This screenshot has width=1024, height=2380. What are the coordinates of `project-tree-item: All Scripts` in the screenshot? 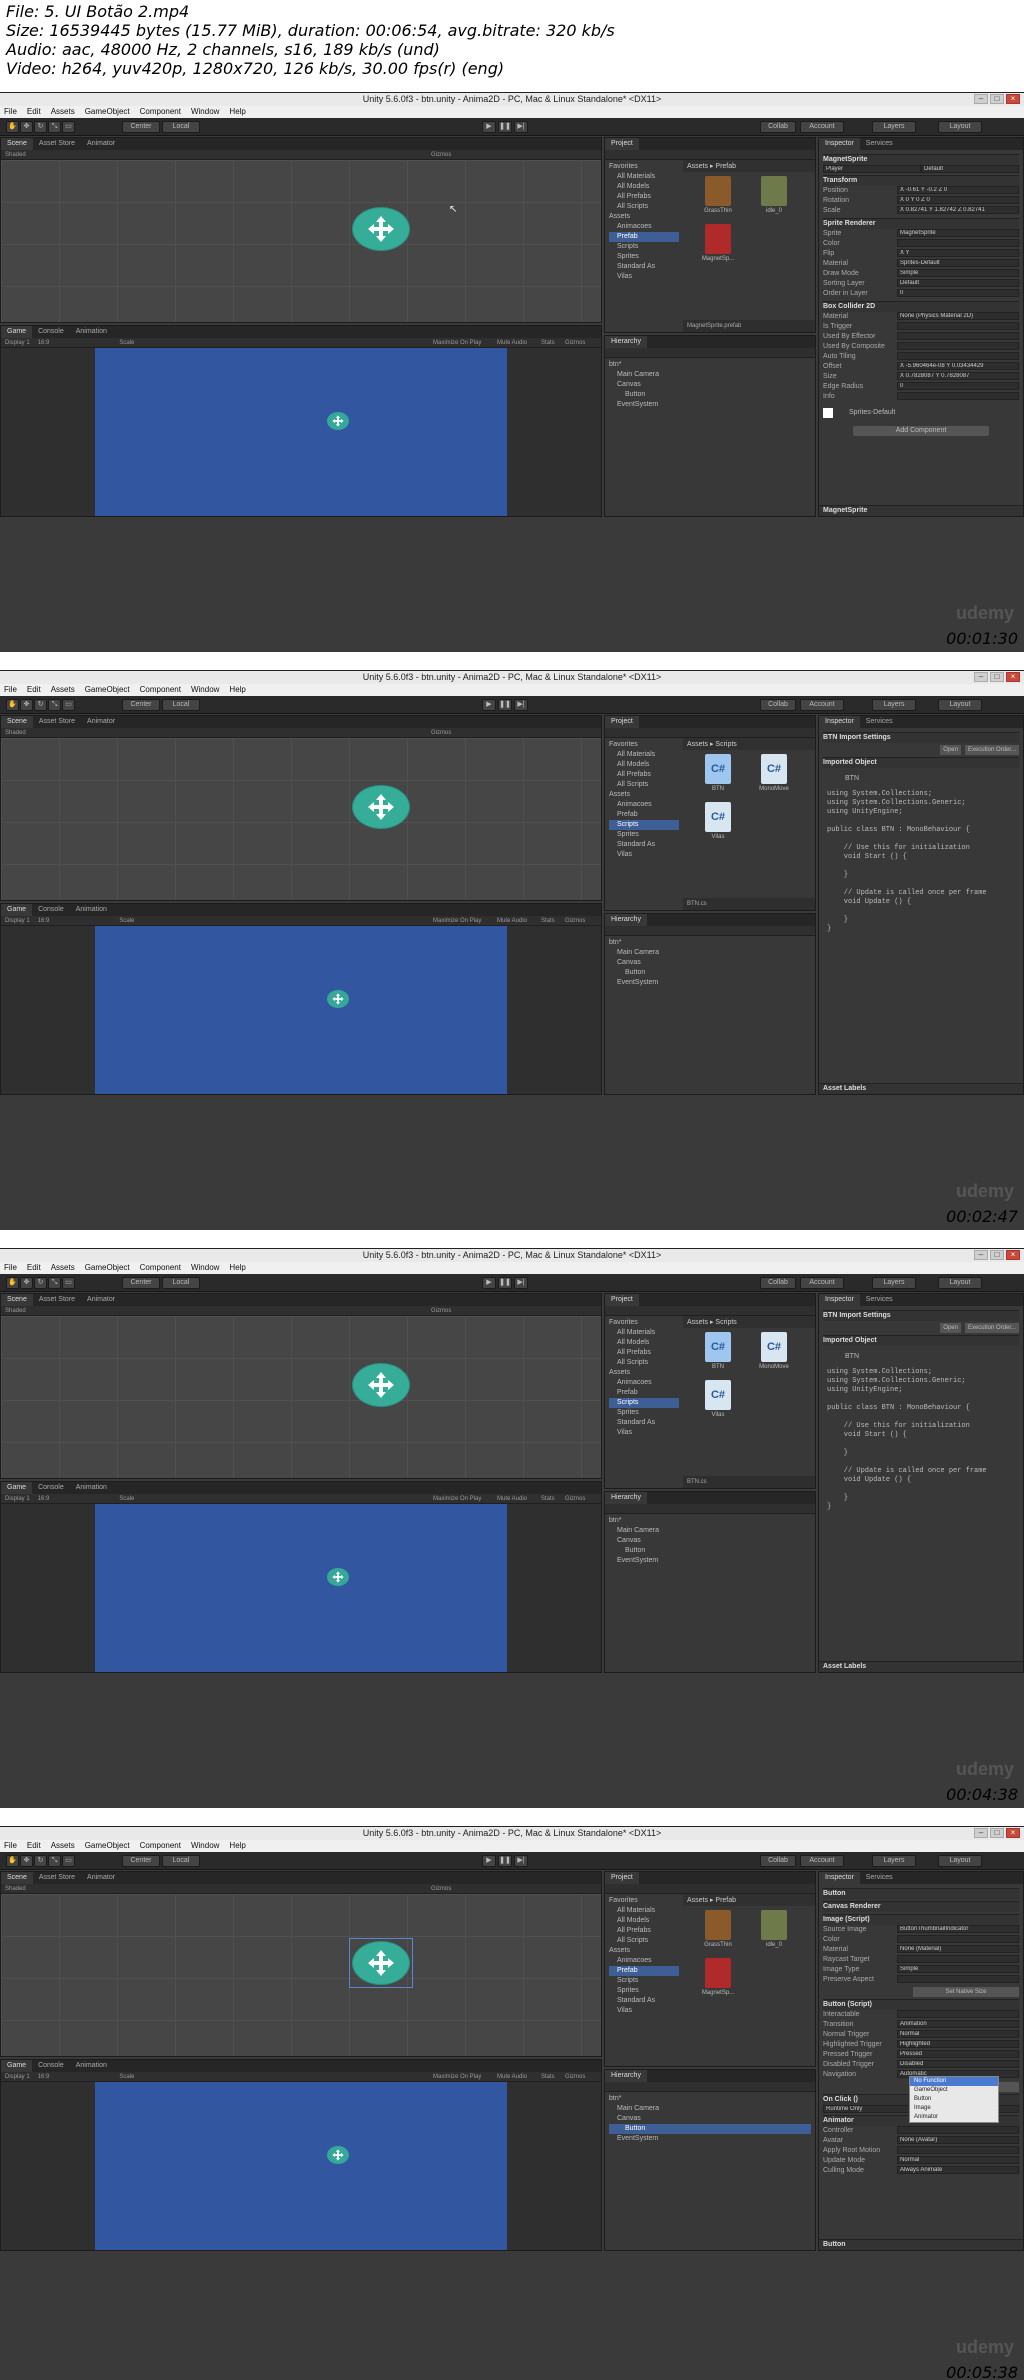 It's located at (644, 785).